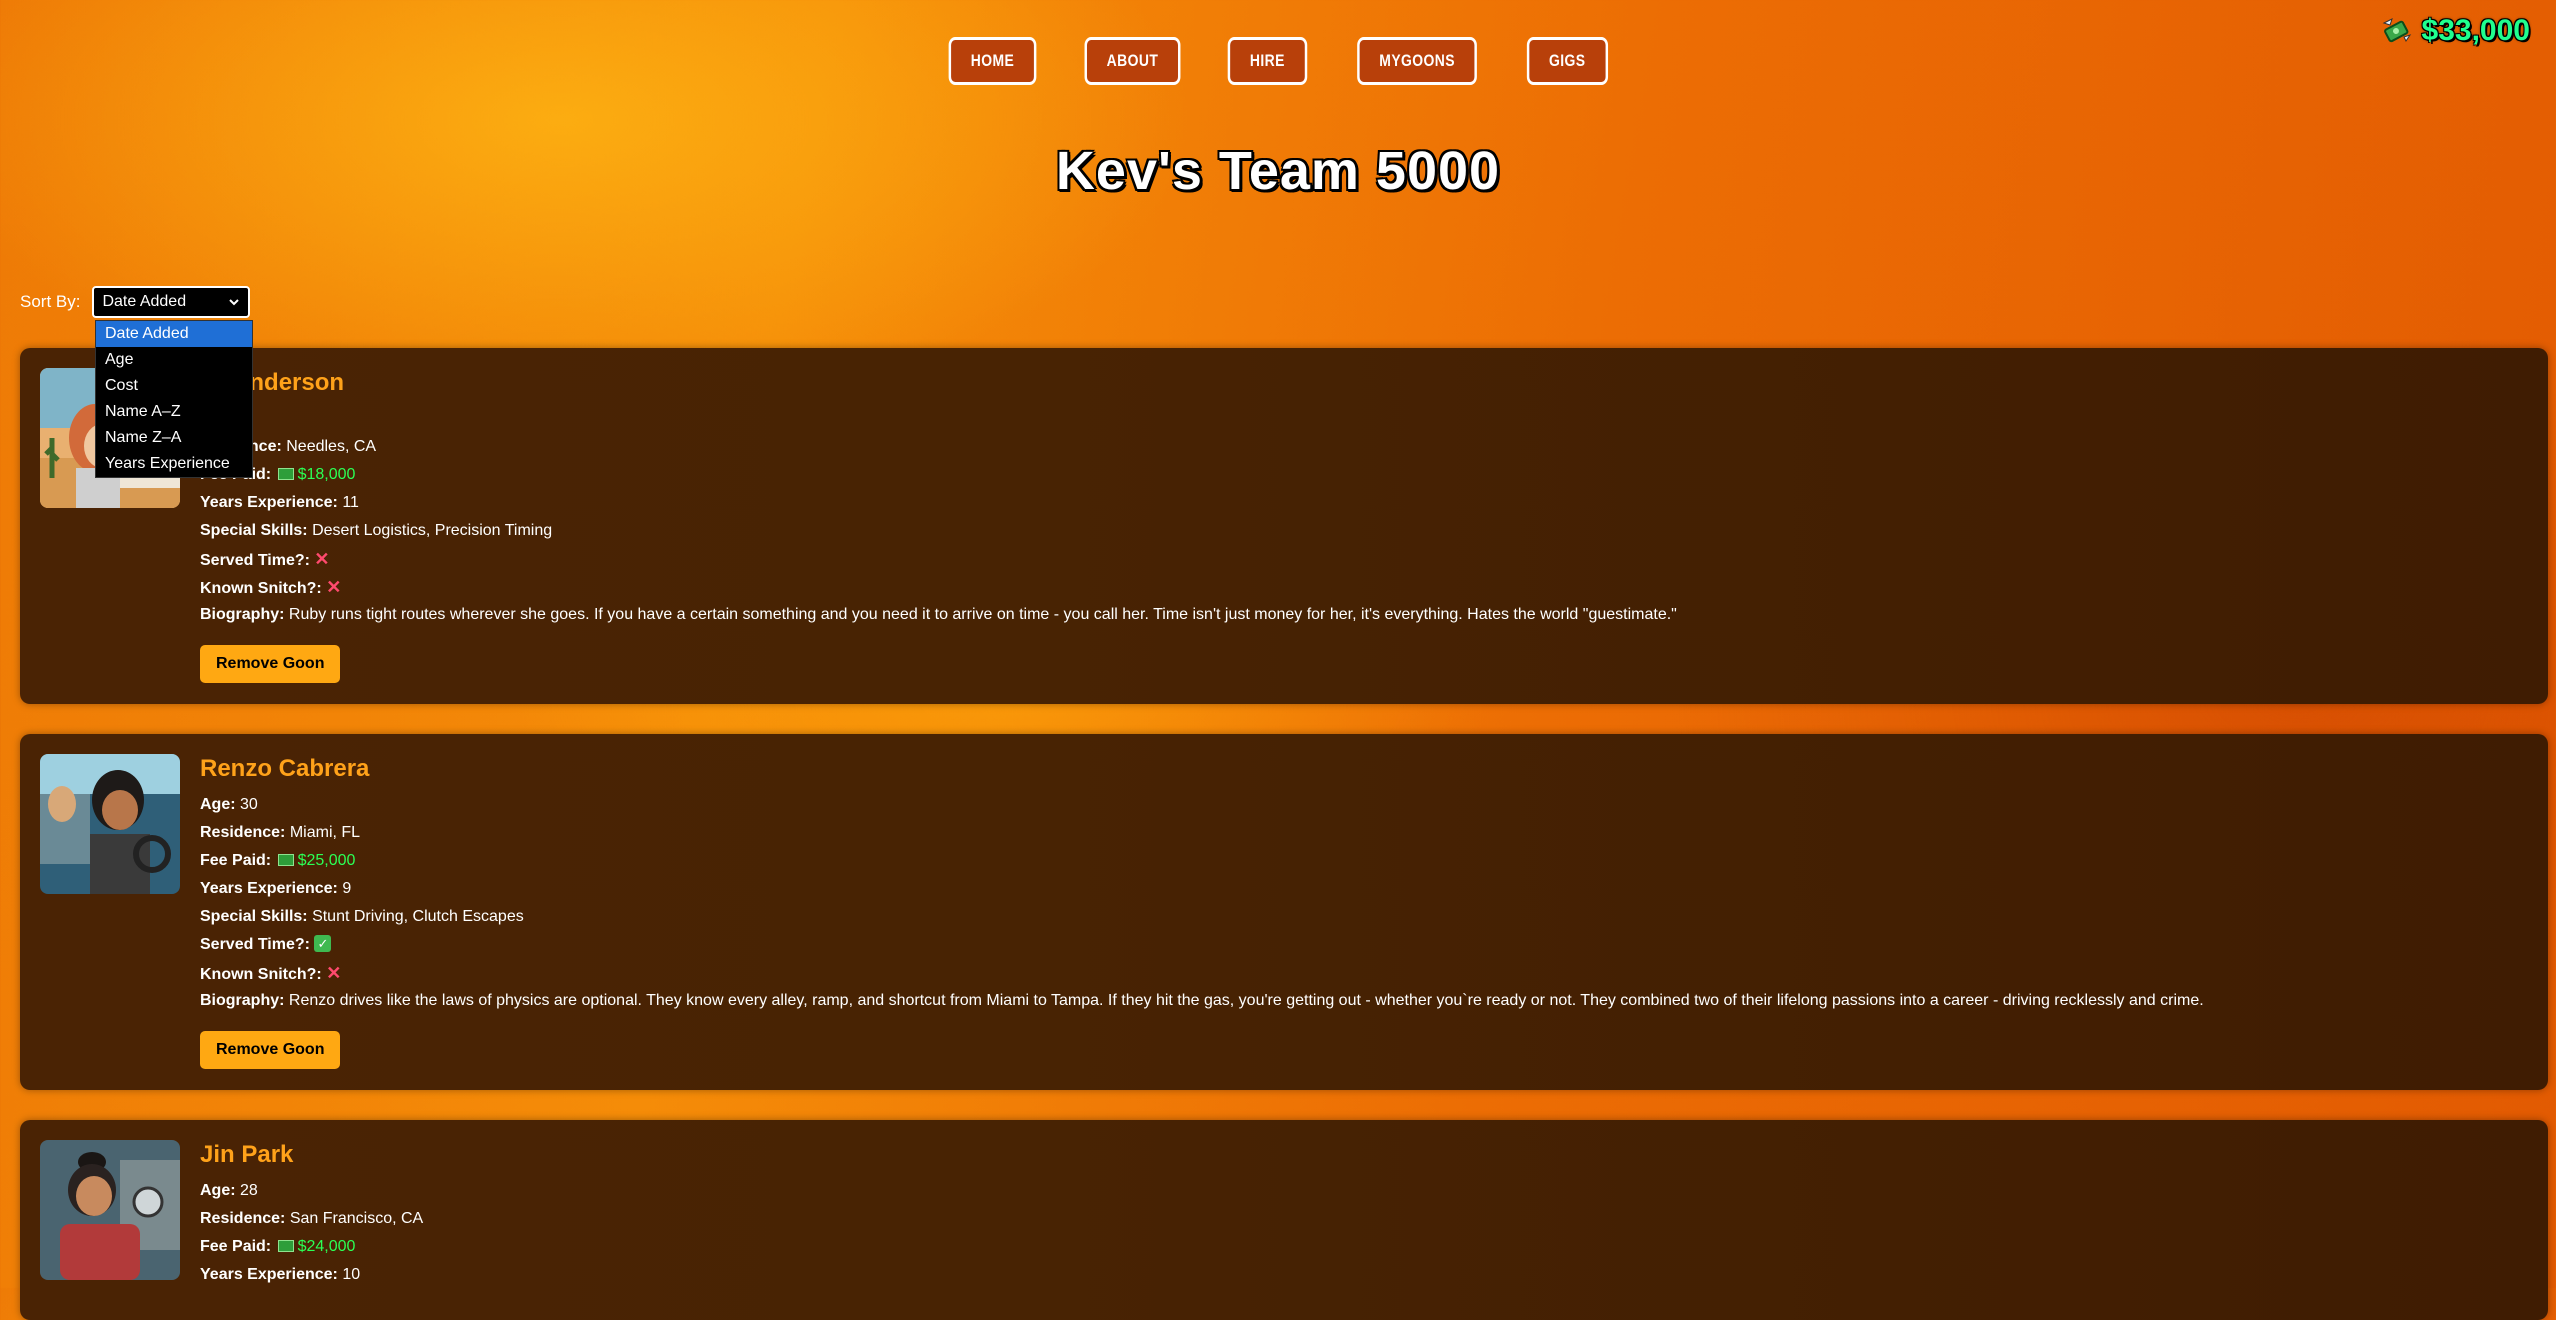 This screenshot has height=1320, width=2556. What do you see at coordinates (311, 1191) in the screenshot?
I see `goon-age-row: Age: 28` at bounding box center [311, 1191].